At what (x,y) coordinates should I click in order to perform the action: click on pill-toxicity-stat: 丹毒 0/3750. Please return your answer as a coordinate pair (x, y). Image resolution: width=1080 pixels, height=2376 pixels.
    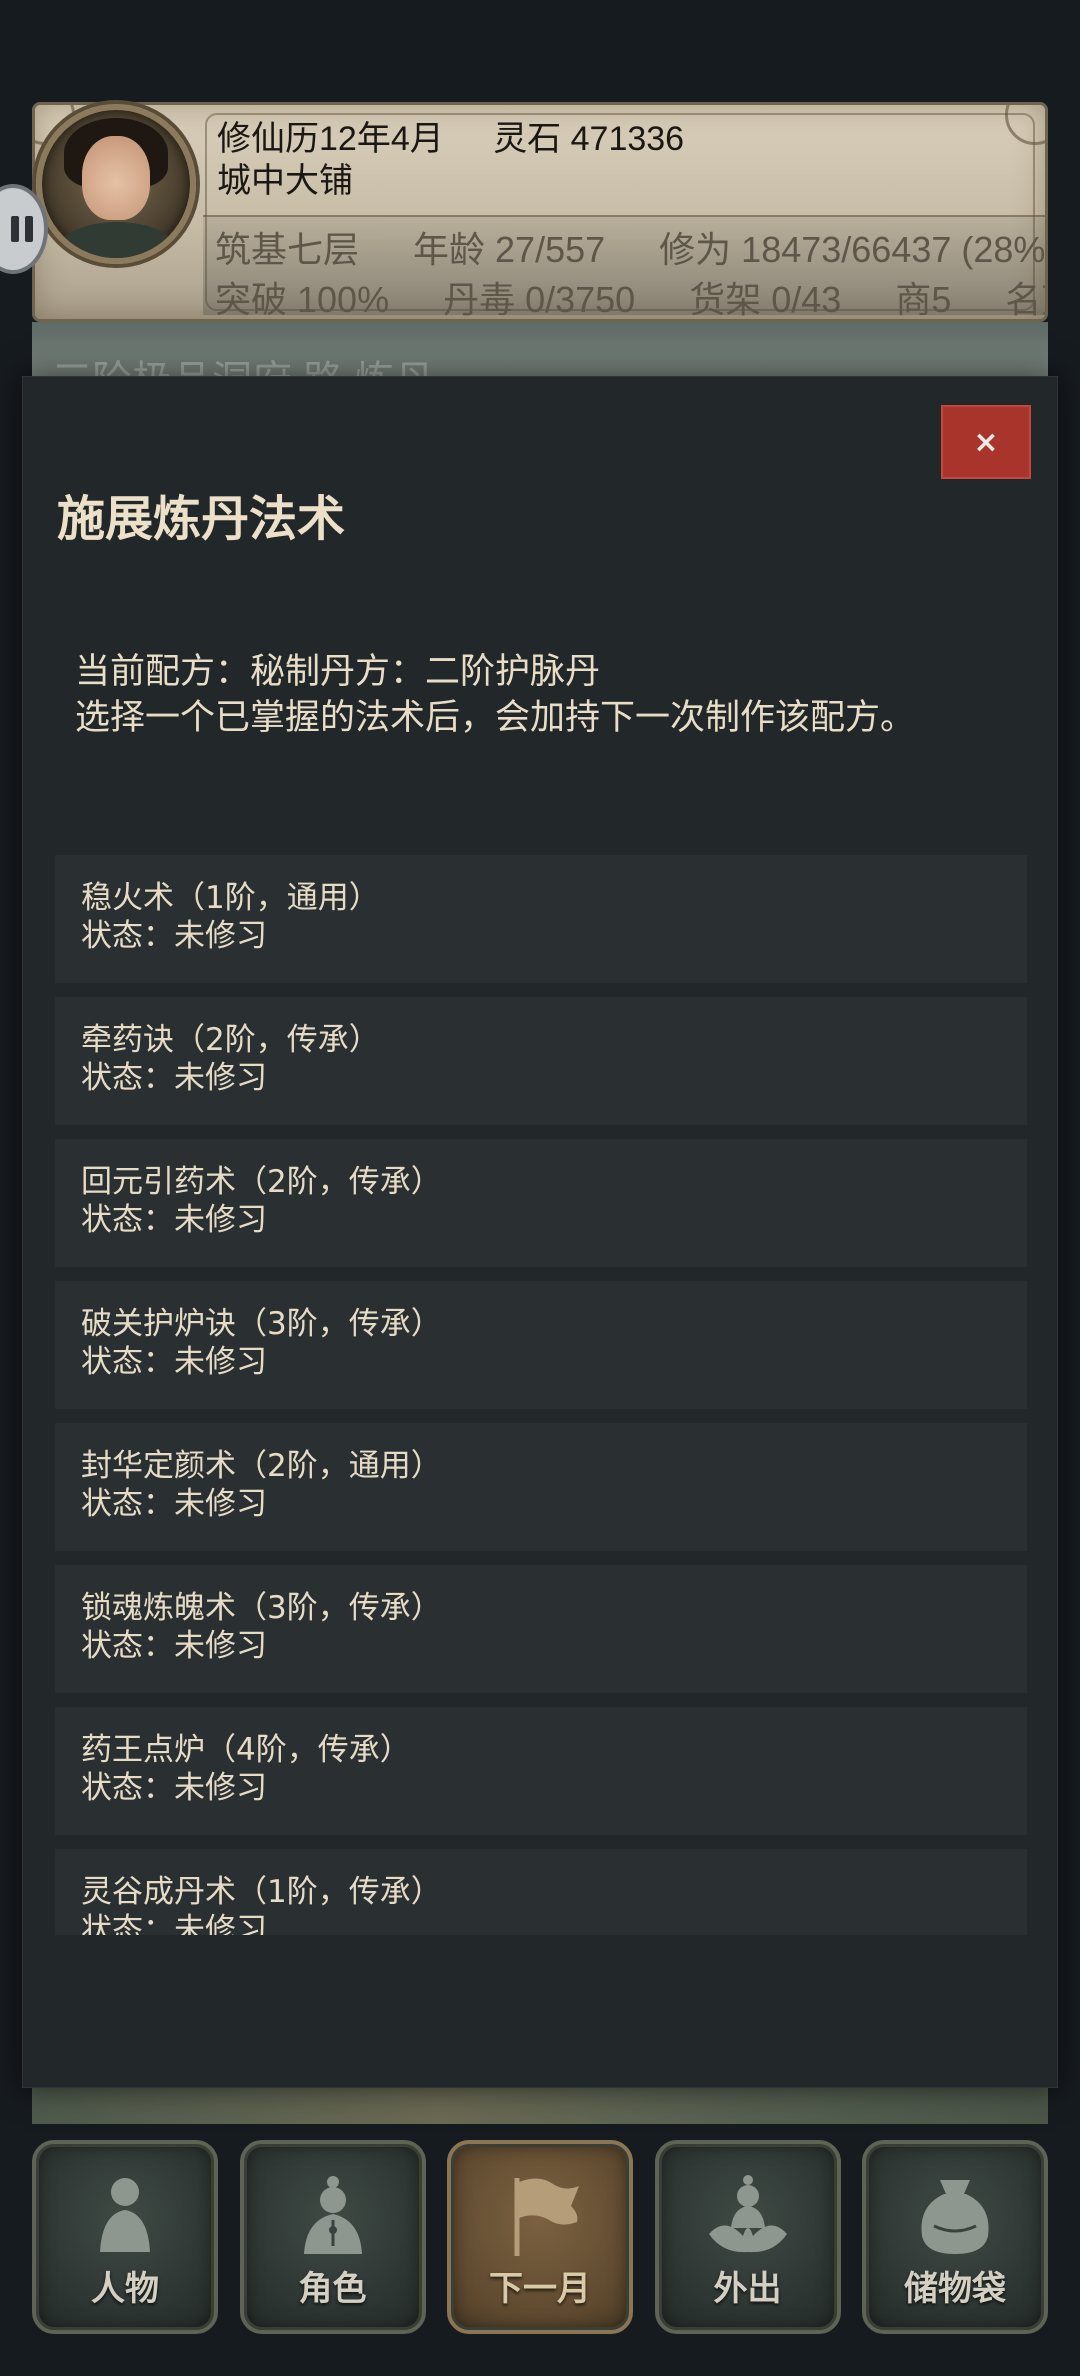
    Looking at the image, I should click on (539, 299).